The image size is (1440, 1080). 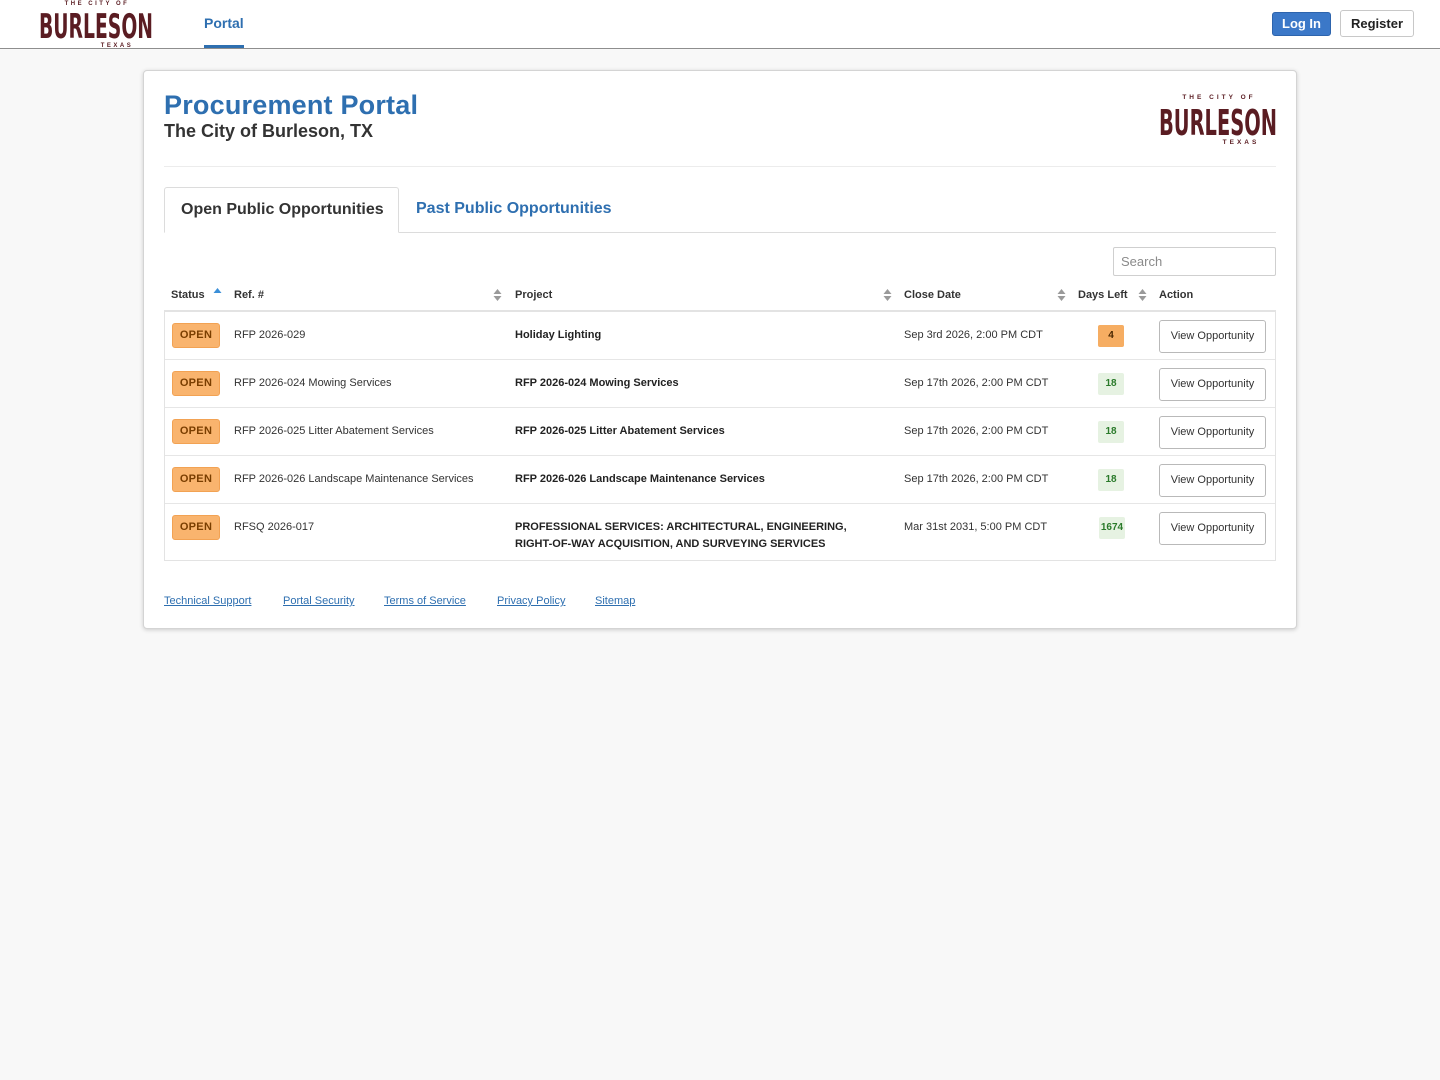 I want to click on column-header-close-date: Close Date, so click(x=932, y=295).